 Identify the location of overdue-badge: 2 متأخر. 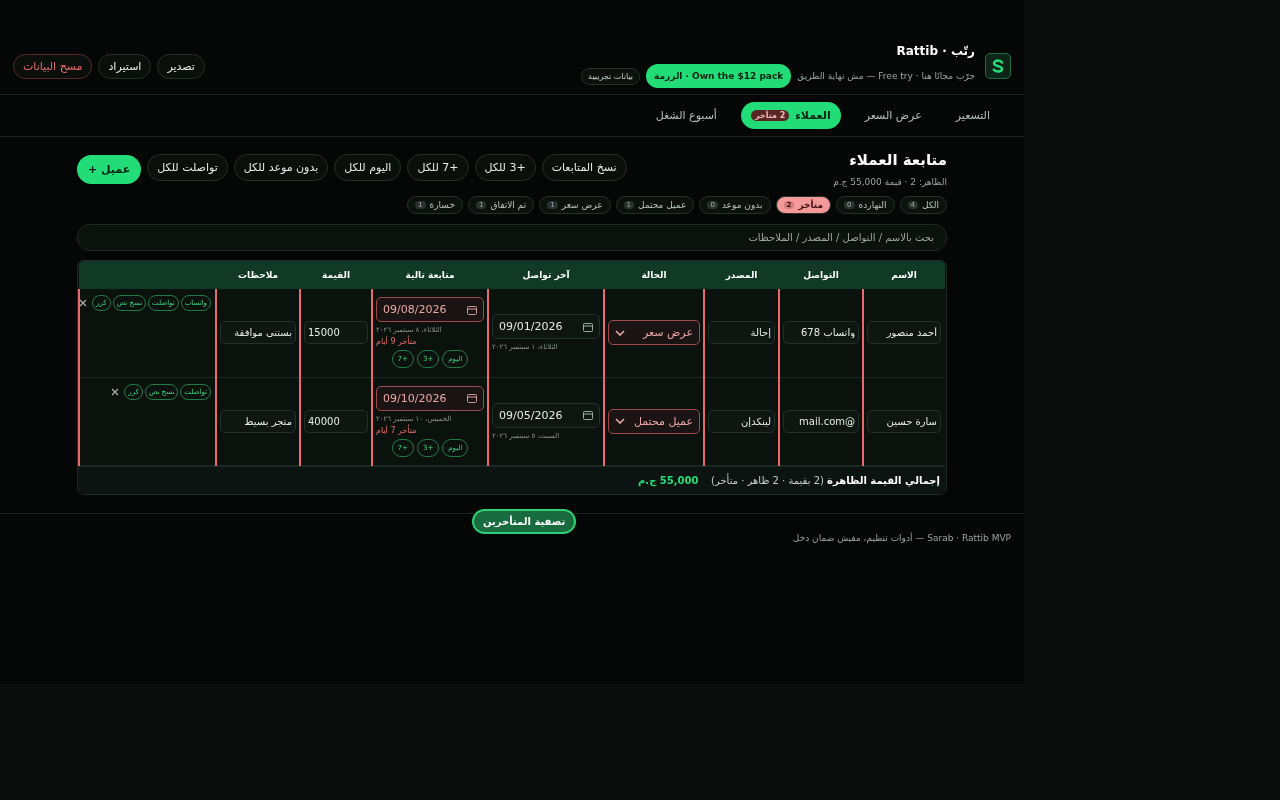
(770, 115).